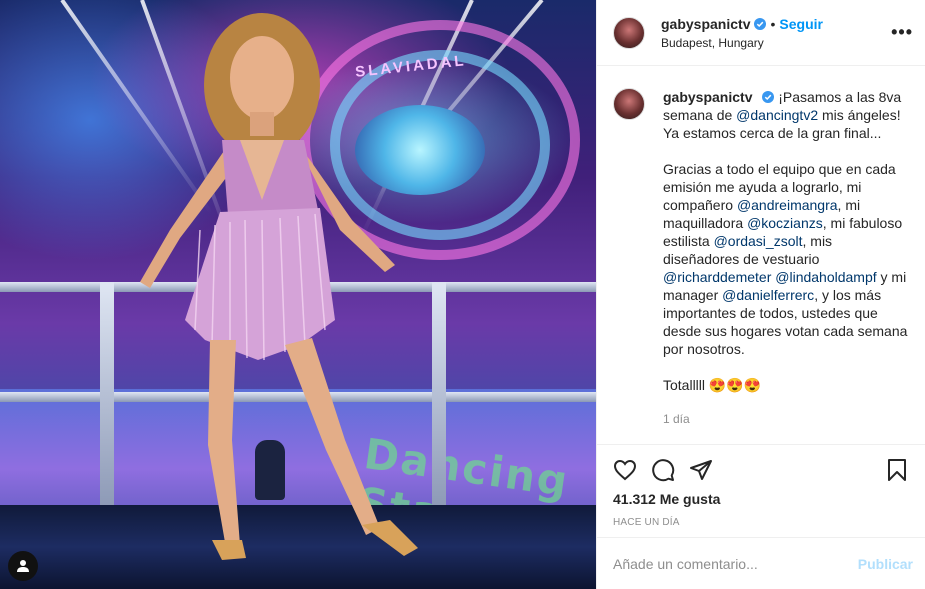 Image resolution: width=925 pixels, height=589 pixels. I want to click on comment-timestamp: 1 día, so click(785, 419).